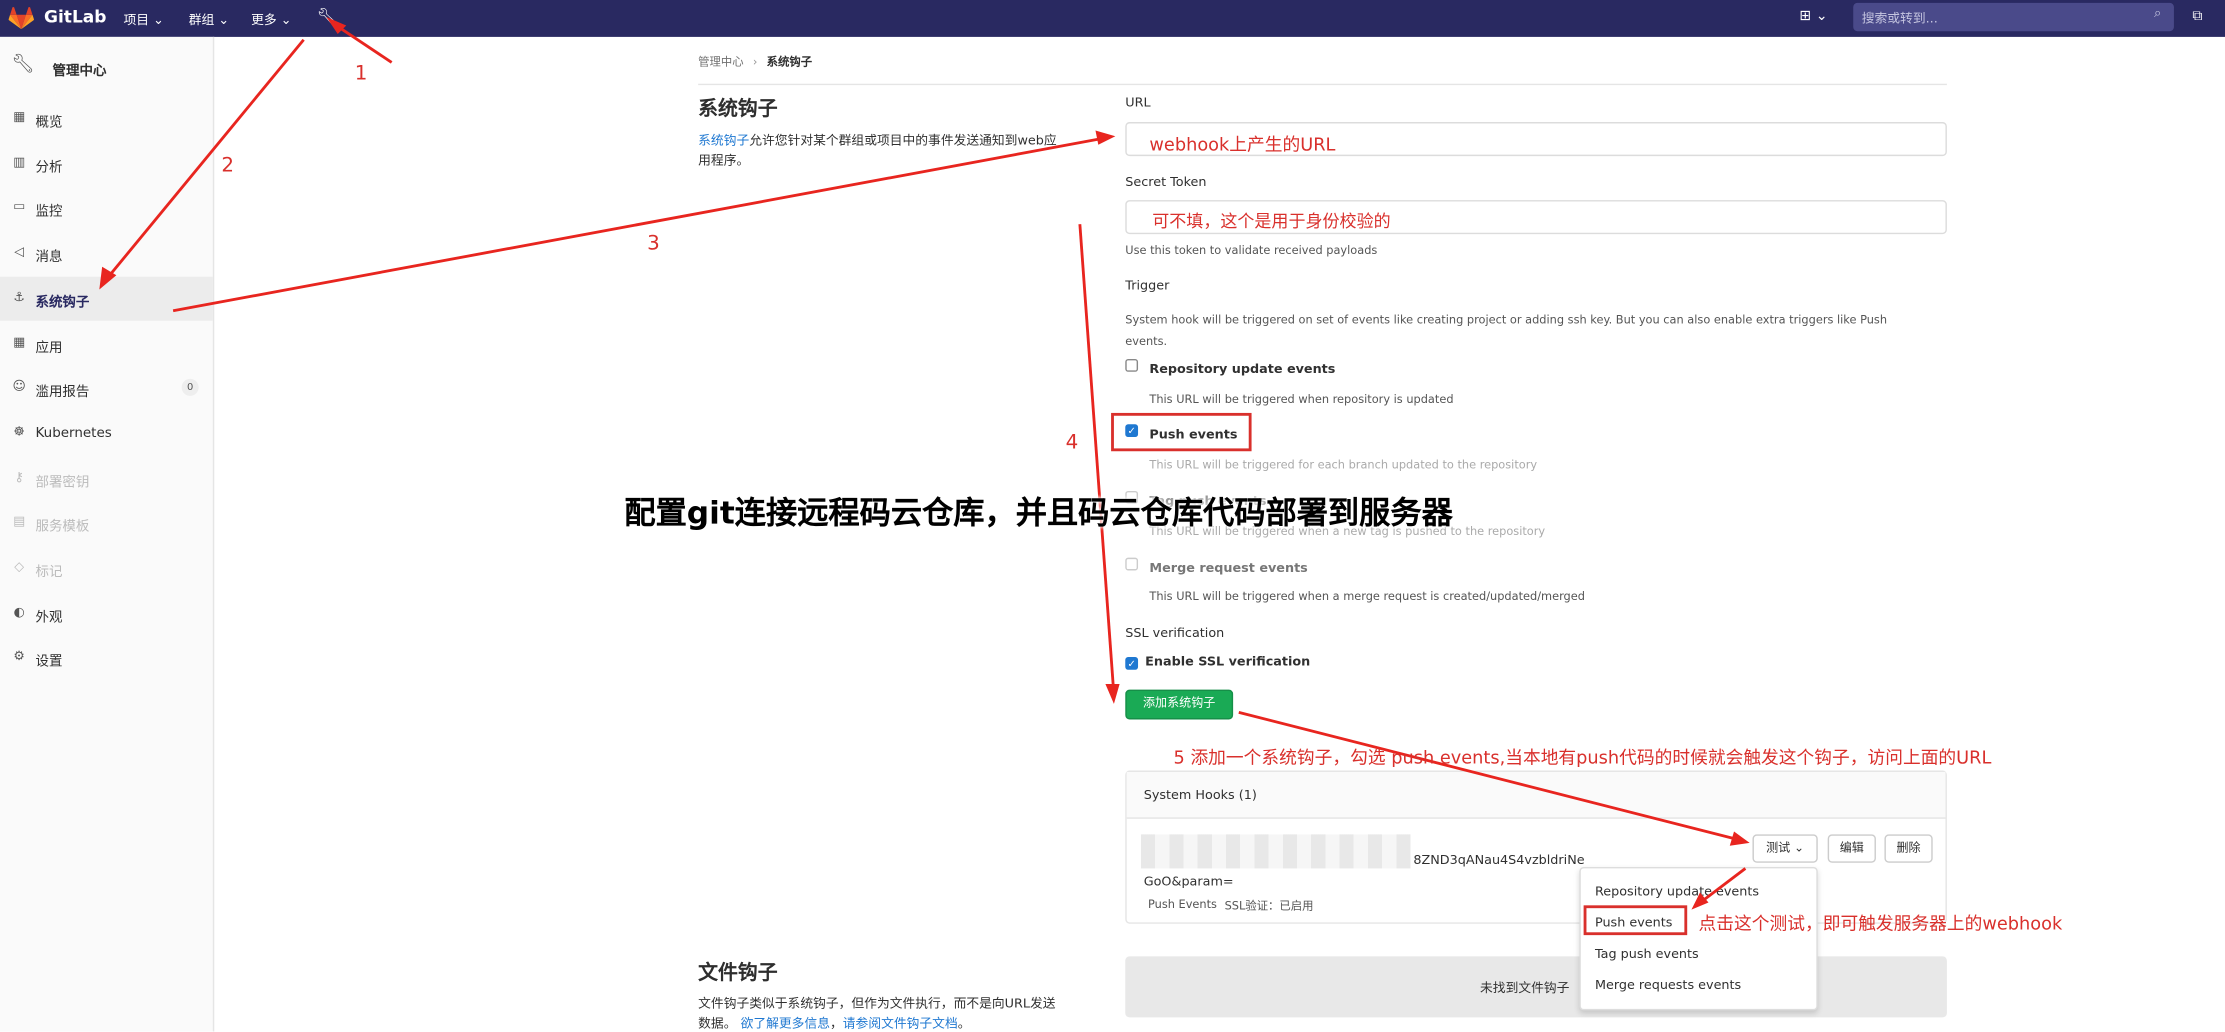  I want to click on annotation-2: 2, so click(228, 166).